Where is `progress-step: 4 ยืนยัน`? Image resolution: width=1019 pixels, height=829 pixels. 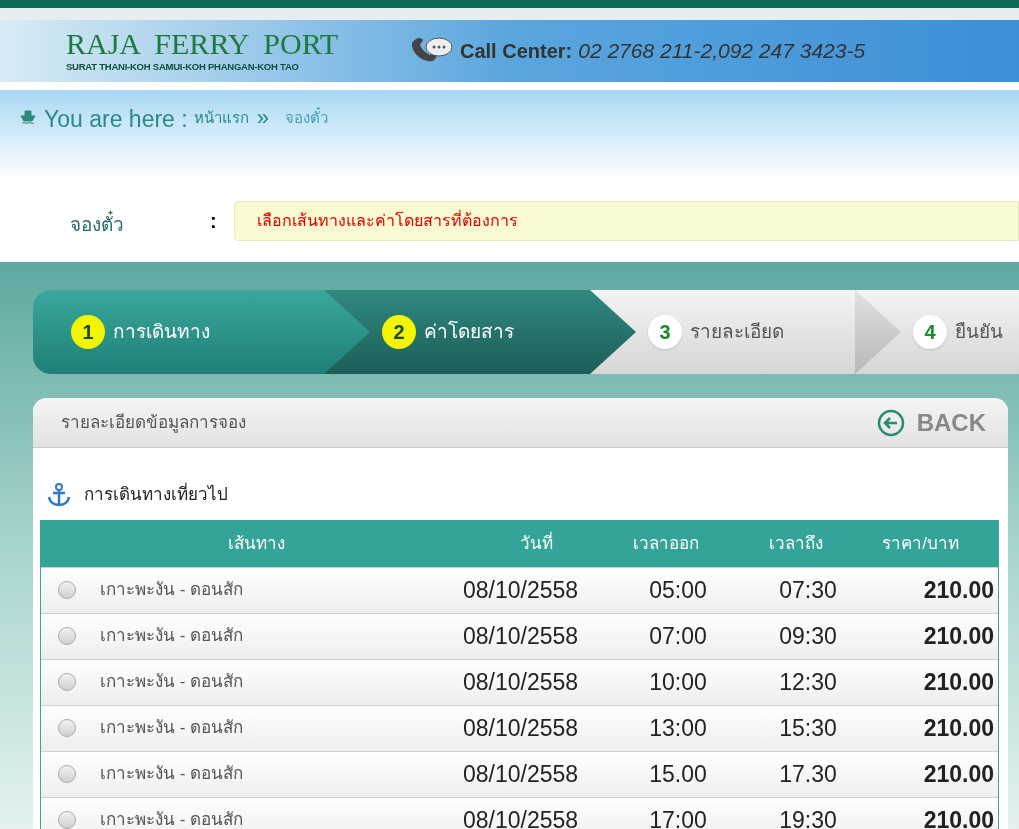 progress-step: 4 ยืนยัน is located at coordinates (937, 332).